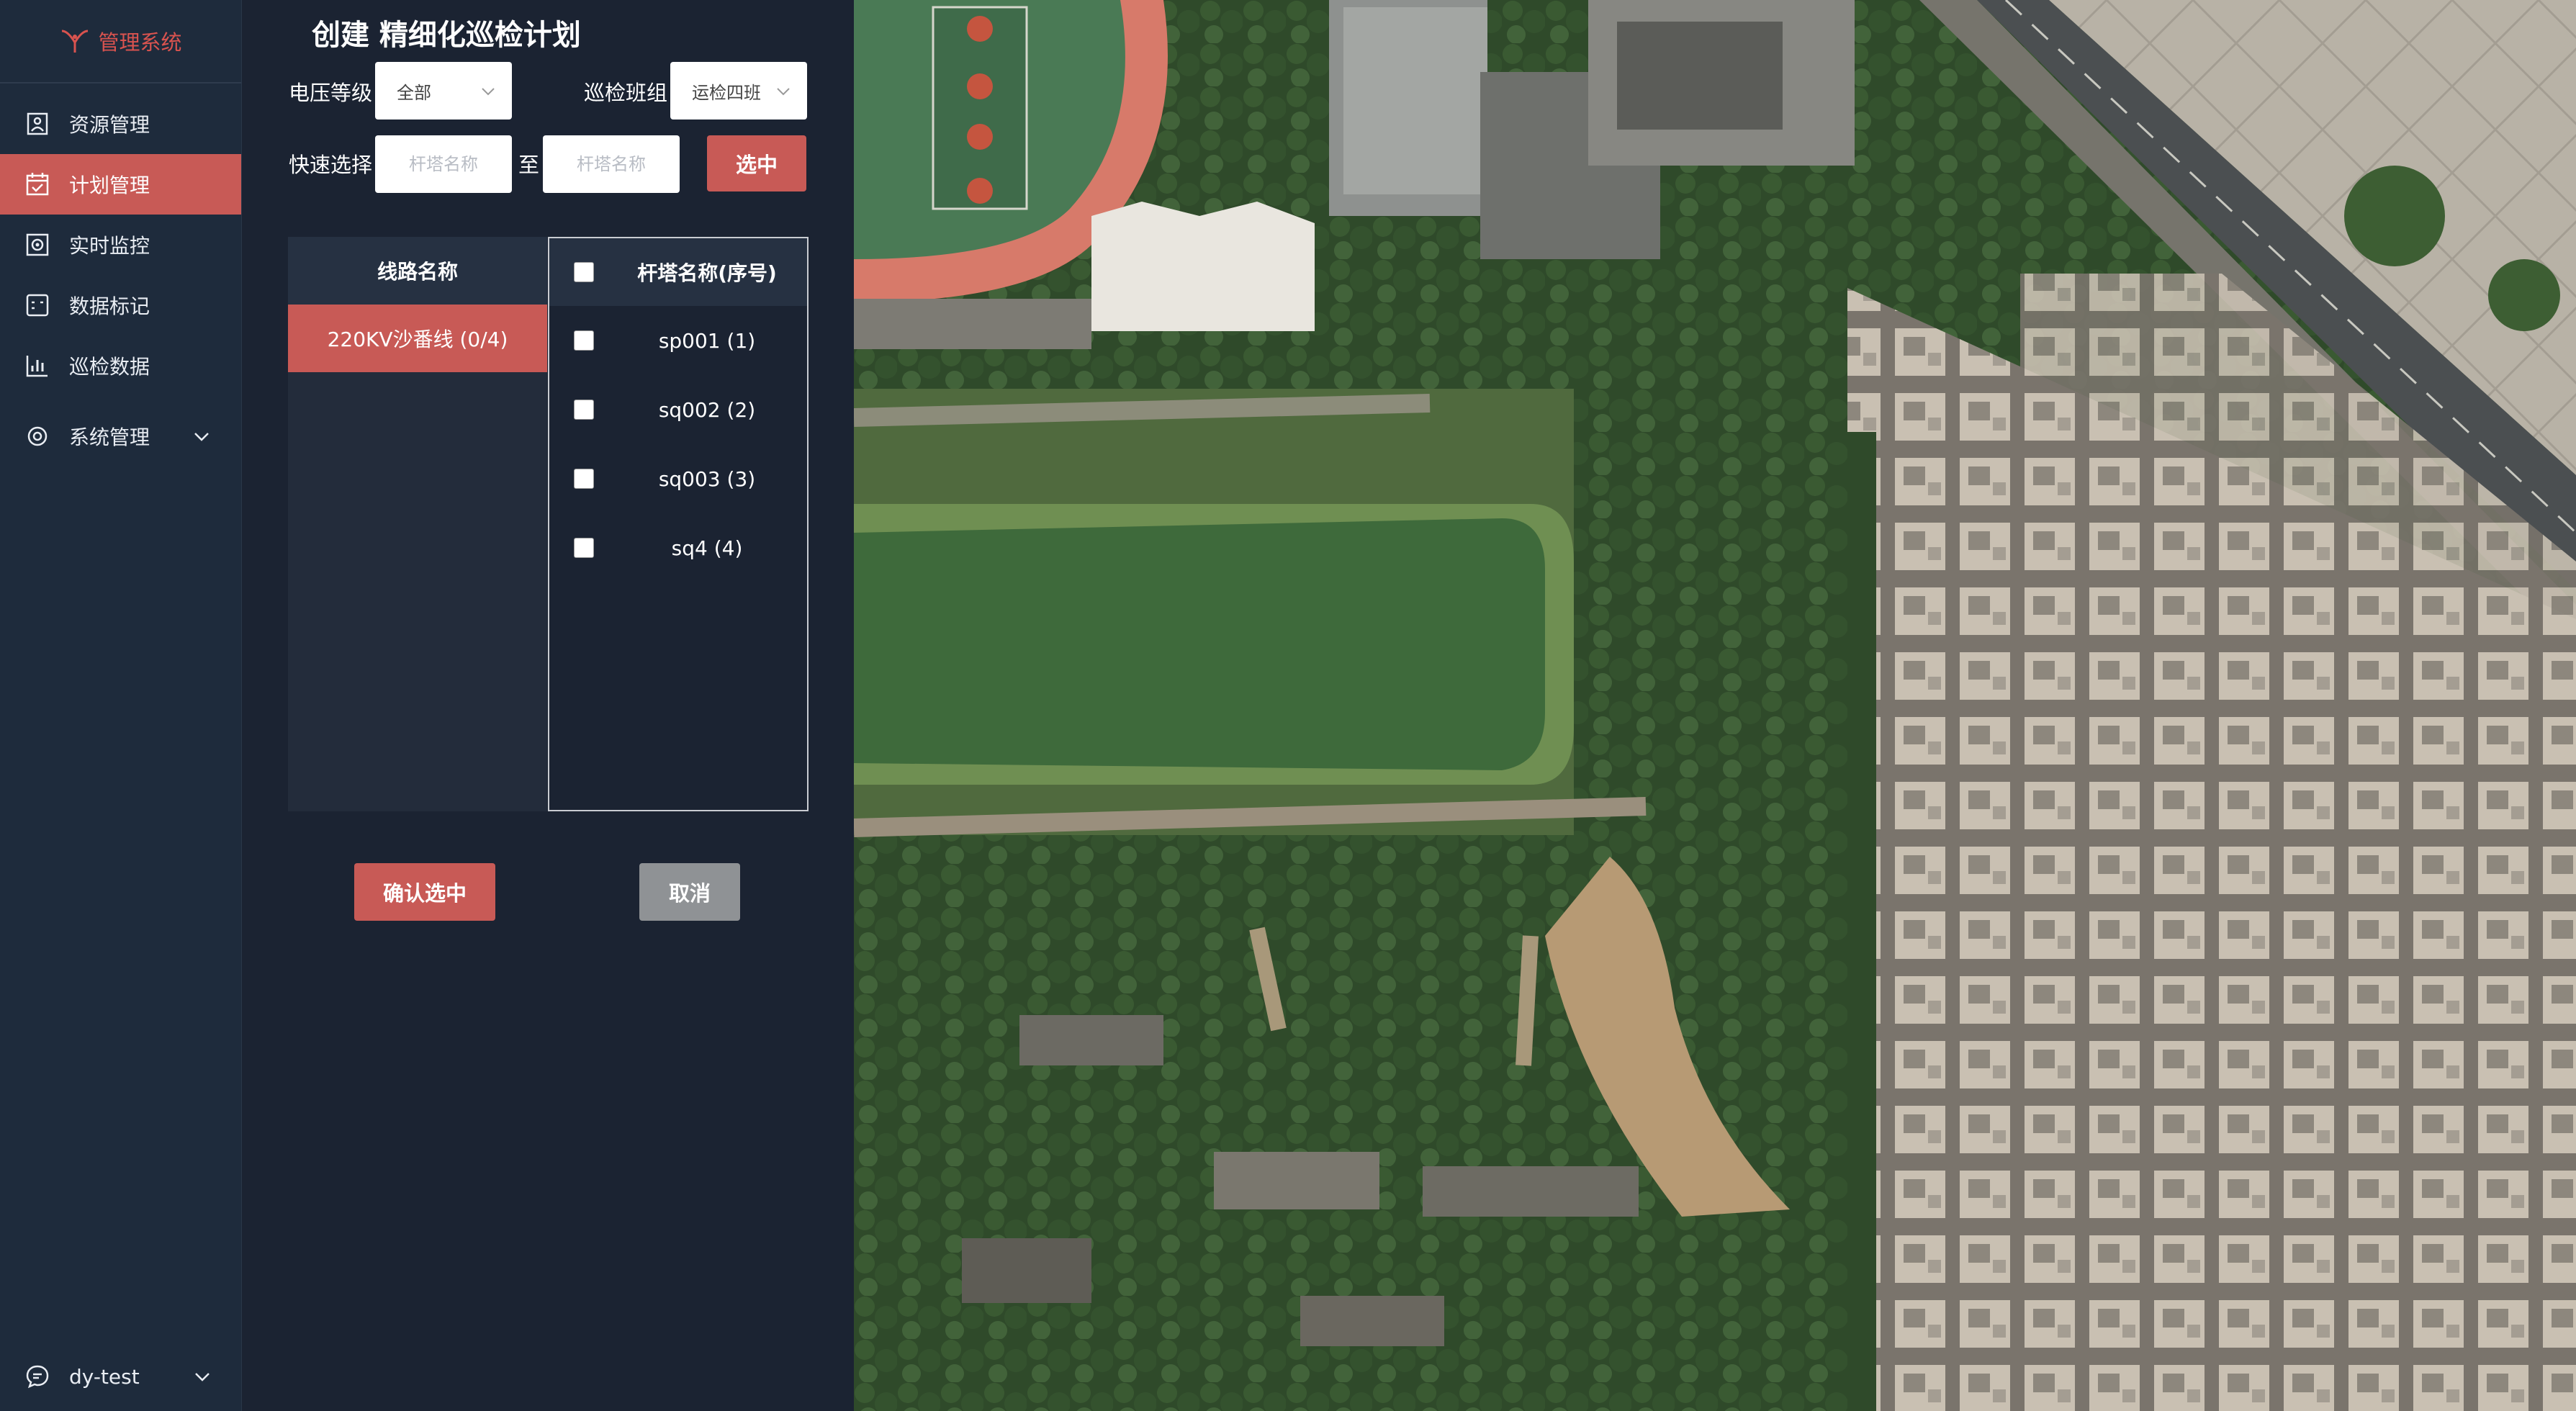 The image size is (2576, 1411). I want to click on sidebar-item-label: 数据标记, so click(109, 306).